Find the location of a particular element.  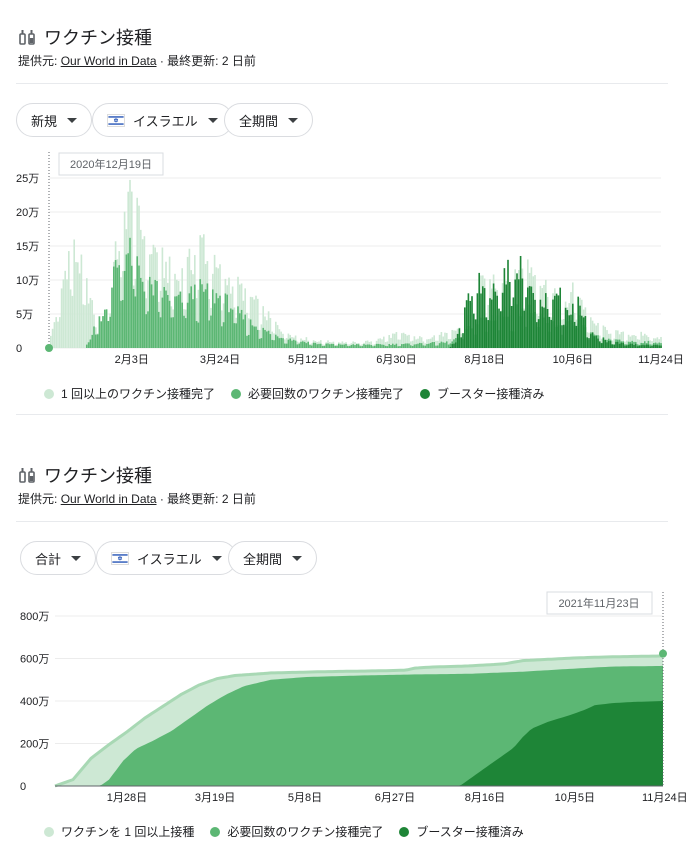

israel-flag-icon is located at coordinates (116, 120).